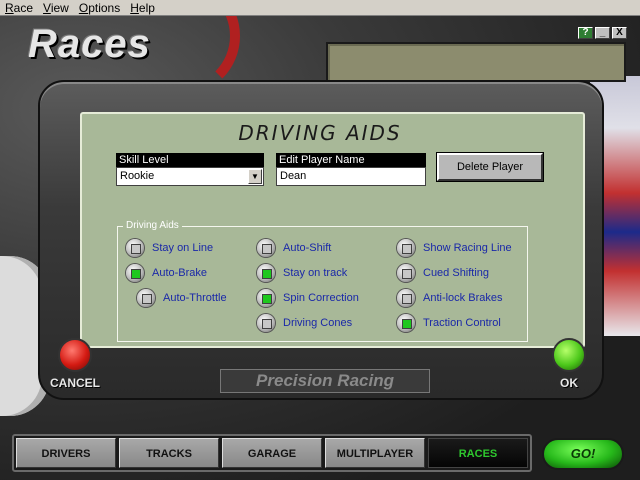  I want to click on aid-stay-on-line: Stay on Line, so click(169, 248).